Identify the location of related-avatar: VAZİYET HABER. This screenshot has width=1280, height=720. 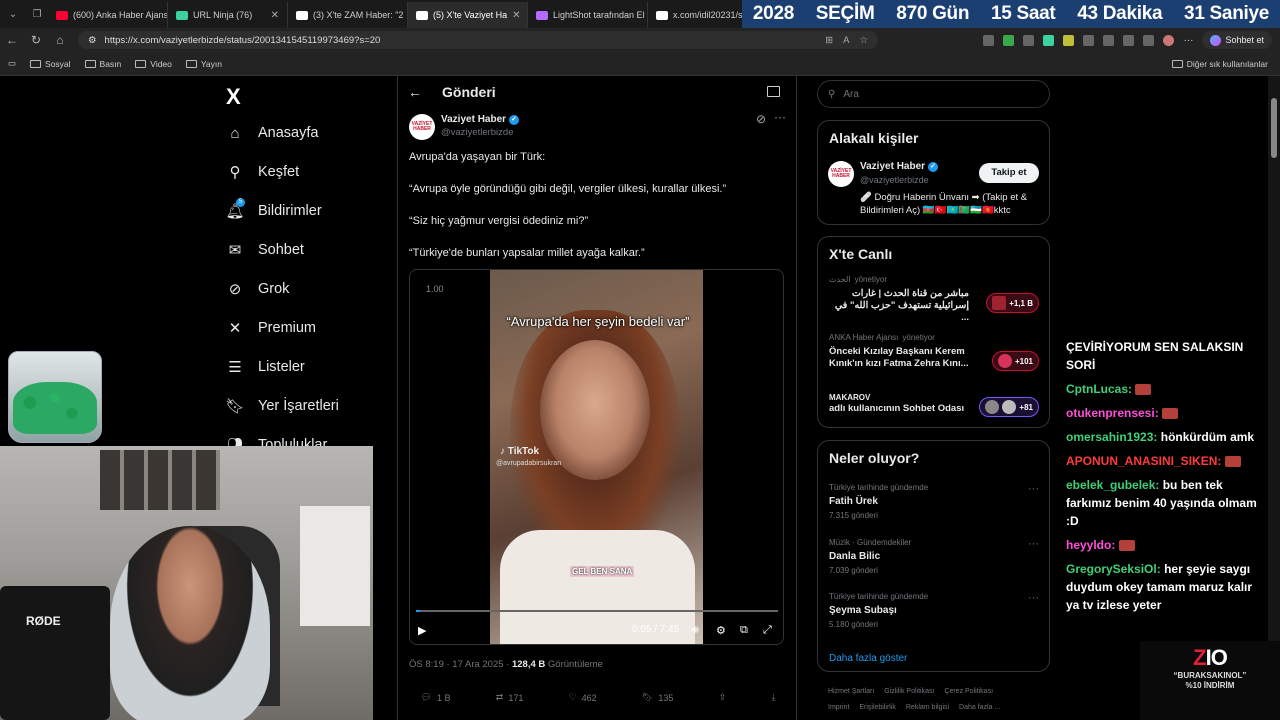
(841, 174).